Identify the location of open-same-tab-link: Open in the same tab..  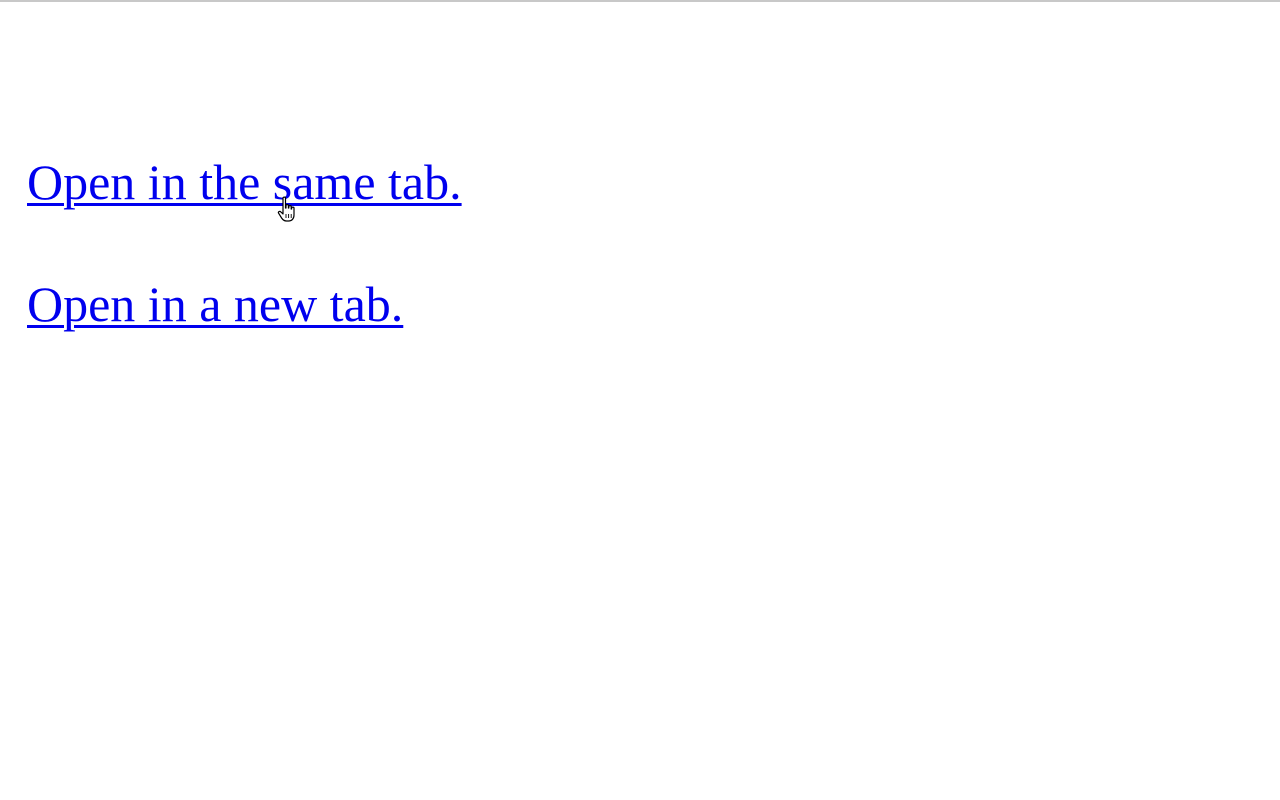
(244, 182).